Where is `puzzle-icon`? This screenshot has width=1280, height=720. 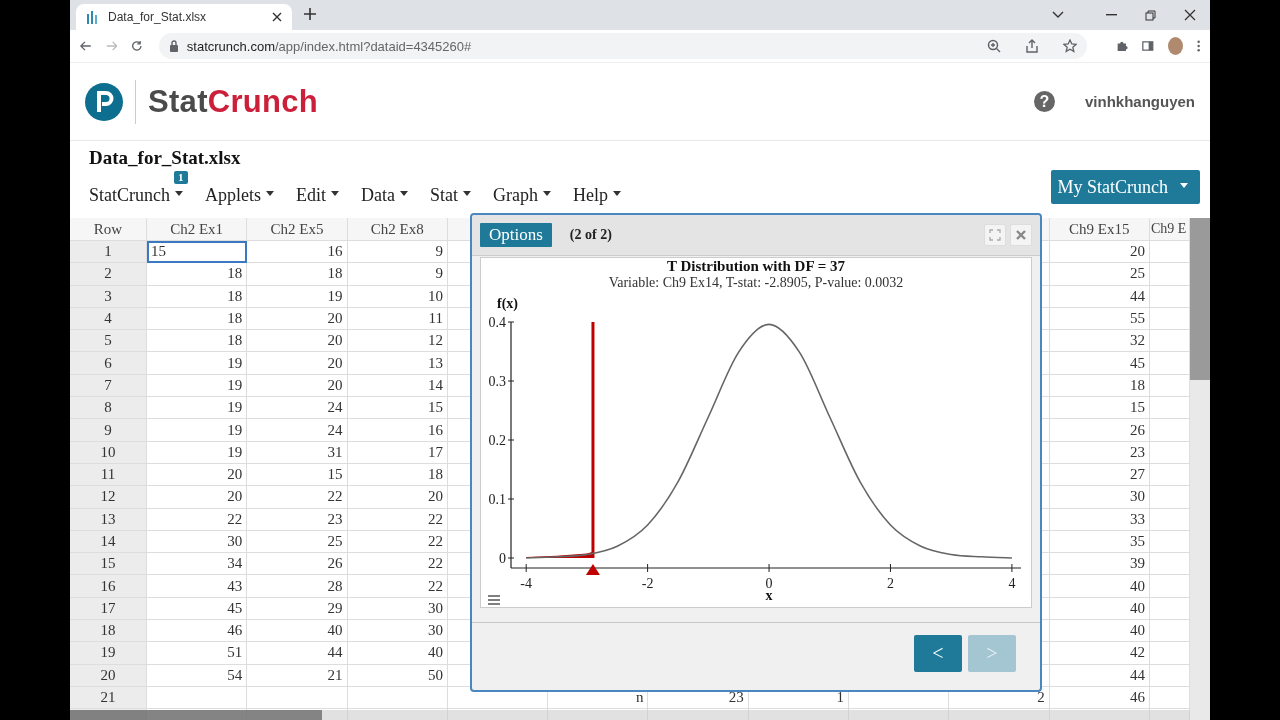
puzzle-icon is located at coordinates (1122, 46).